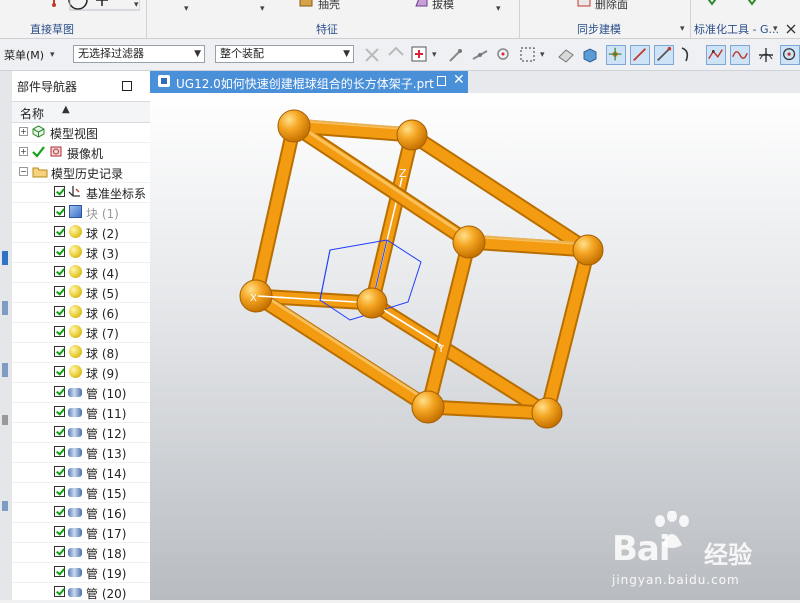 The height and width of the screenshot is (603, 800). Describe the element at coordinates (716, 55) in the screenshot. I see `polyline-snap-icon` at that location.